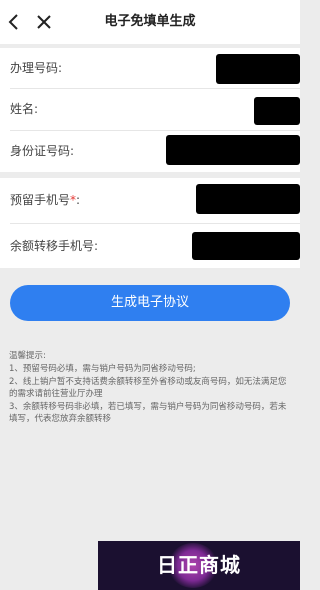 The height and width of the screenshot is (590, 320). I want to click on watermark-logo: 日正商城, so click(199, 565).